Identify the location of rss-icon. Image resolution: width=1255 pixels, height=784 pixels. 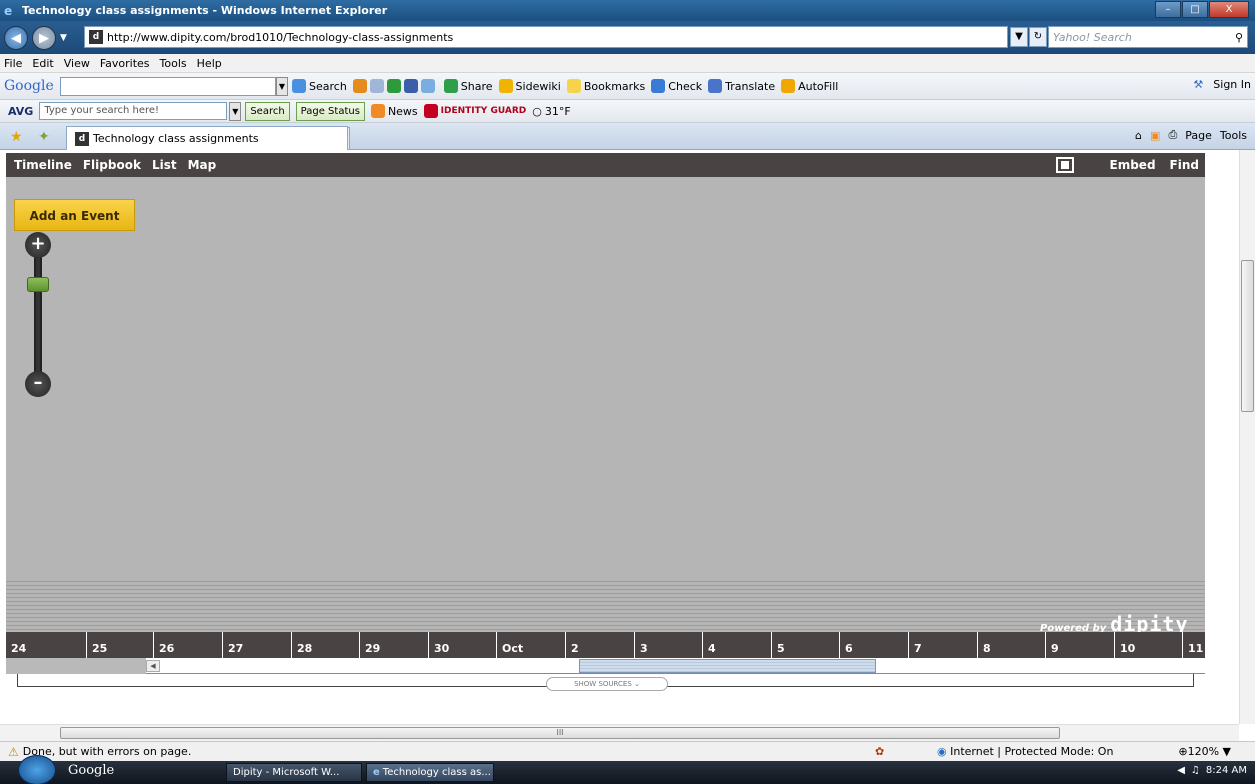
(377, 111).